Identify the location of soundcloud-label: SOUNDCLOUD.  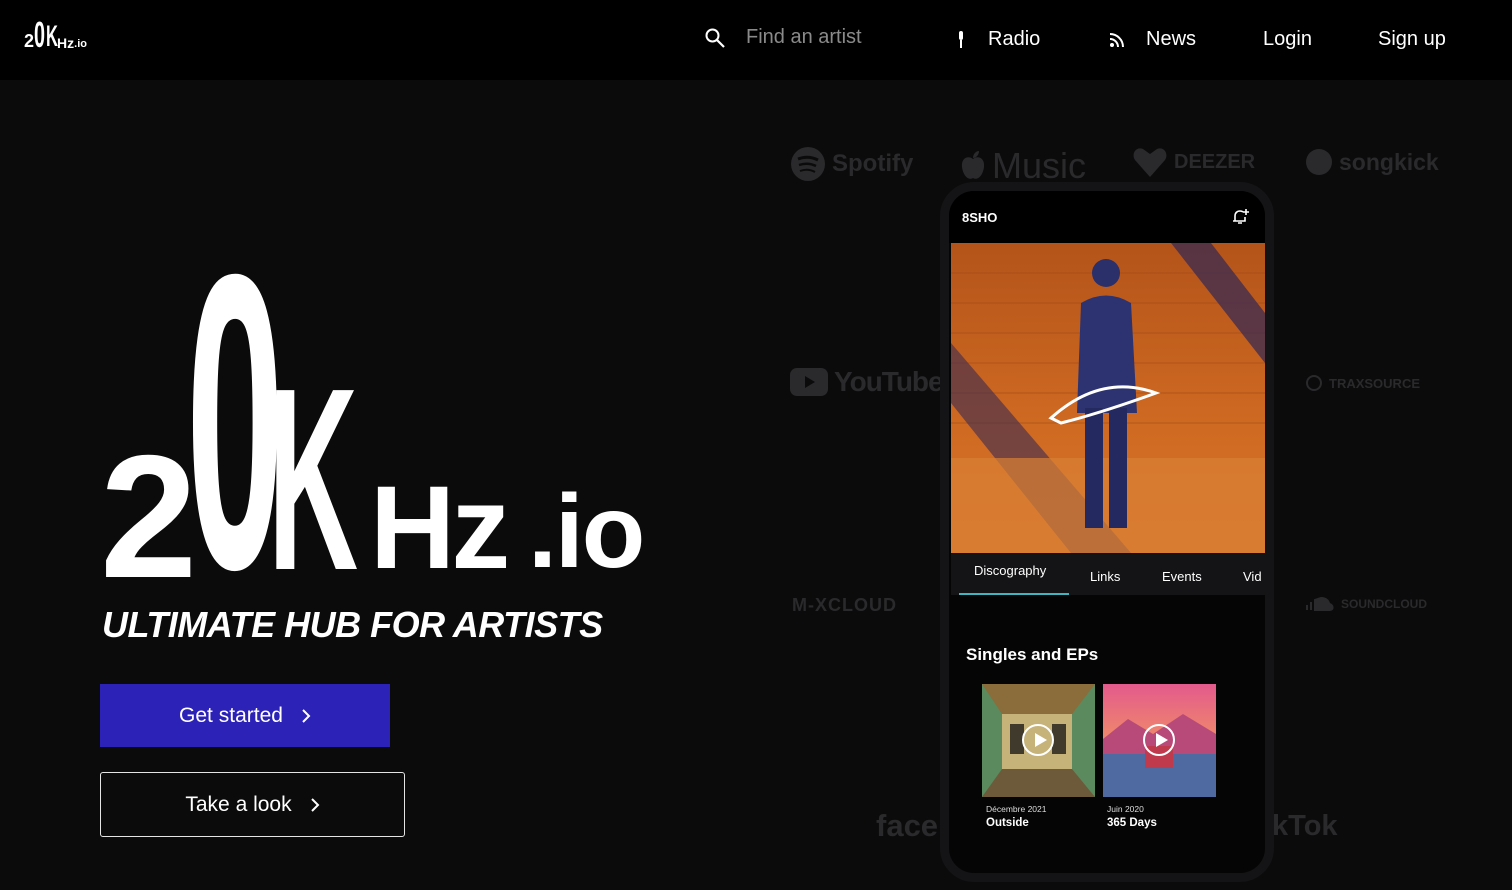
(1384, 604).